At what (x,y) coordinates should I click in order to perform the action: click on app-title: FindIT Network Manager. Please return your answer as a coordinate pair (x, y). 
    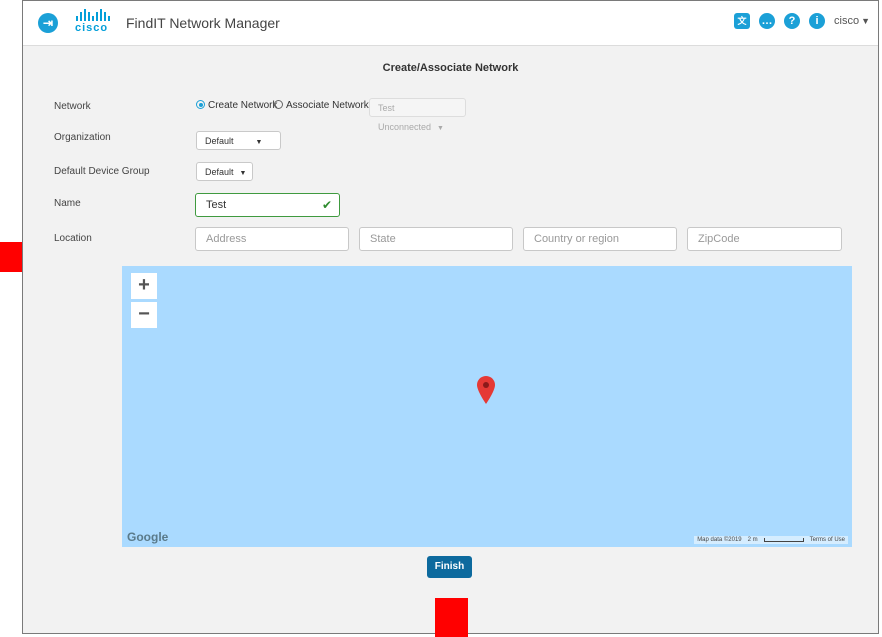
    Looking at the image, I should click on (203, 23).